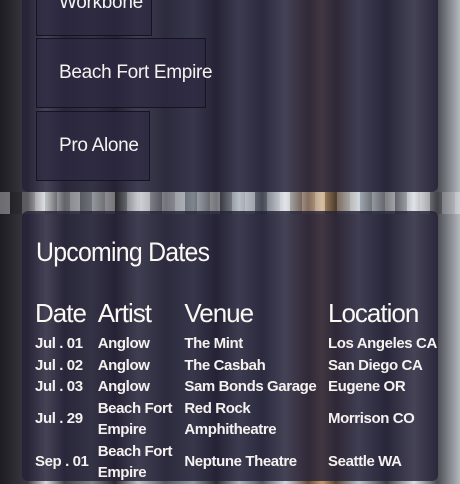  I want to click on table-row: Jul . 02 Anglow The Casbah San Diego CA, so click(236, 366).